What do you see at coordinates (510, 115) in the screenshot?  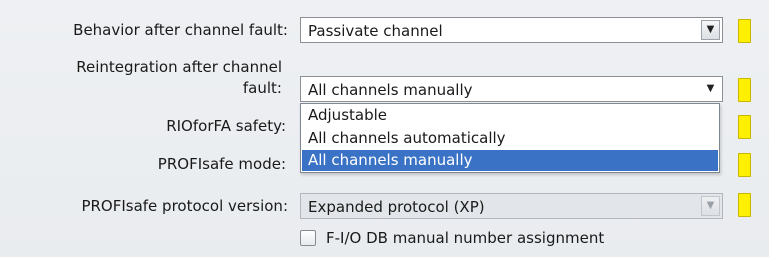 I see `dropdown-option-adjustable: Adjustable` at bounding box center [510, 115].